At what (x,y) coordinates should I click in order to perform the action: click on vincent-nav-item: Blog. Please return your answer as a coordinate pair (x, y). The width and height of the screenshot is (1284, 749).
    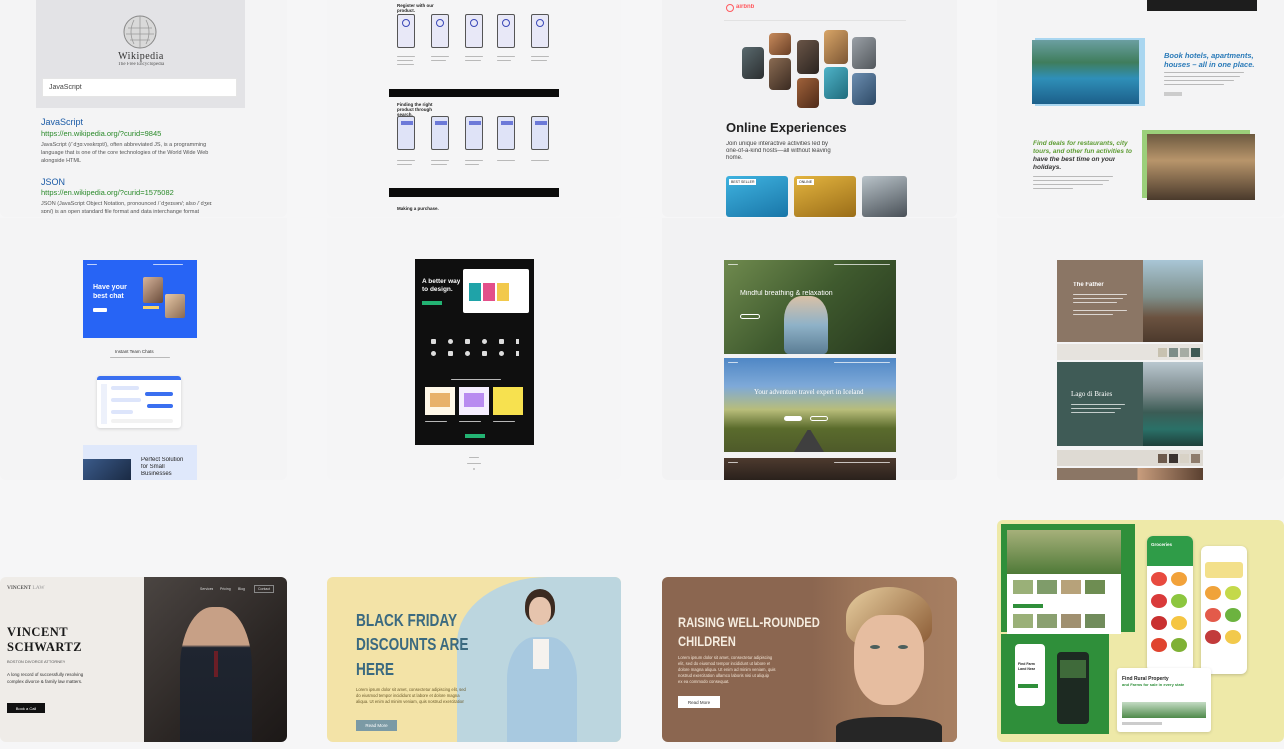
    Looking at the image, I should click on (241, 589).